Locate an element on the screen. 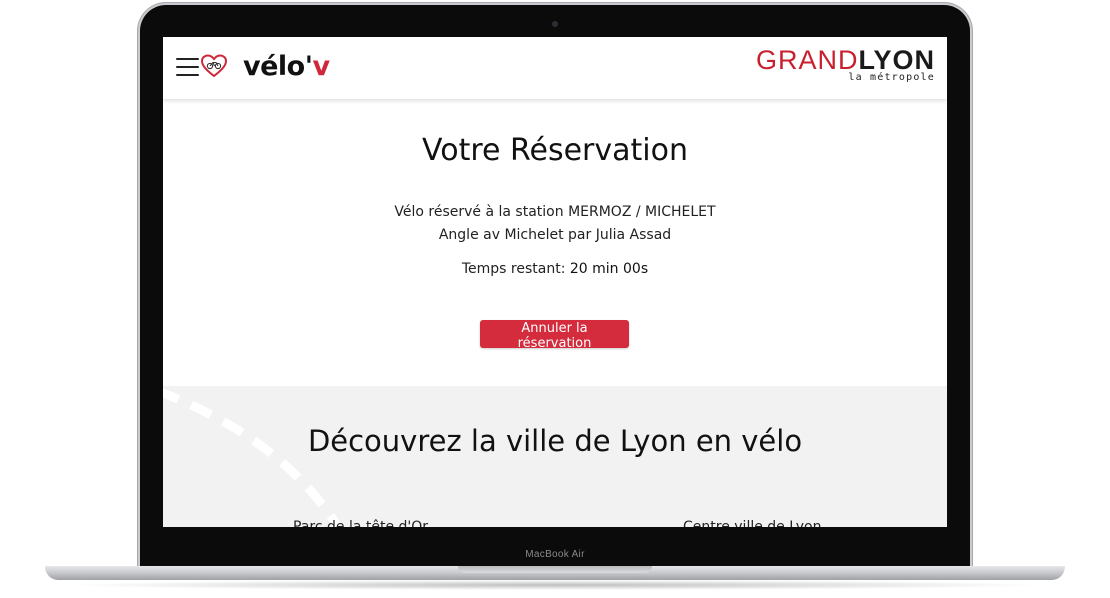 Image resolution: width=1110 pixels, height=598 pixels. laptop-notch is located at coordinates (555, 569).